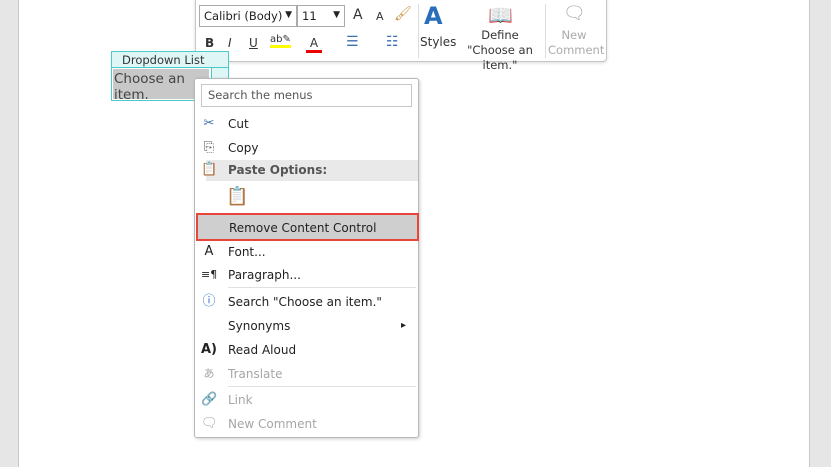  What do you see at coordinates (253, 43) in the screenshot?
I see `underline-button: U` at bounding box center [253, 43].